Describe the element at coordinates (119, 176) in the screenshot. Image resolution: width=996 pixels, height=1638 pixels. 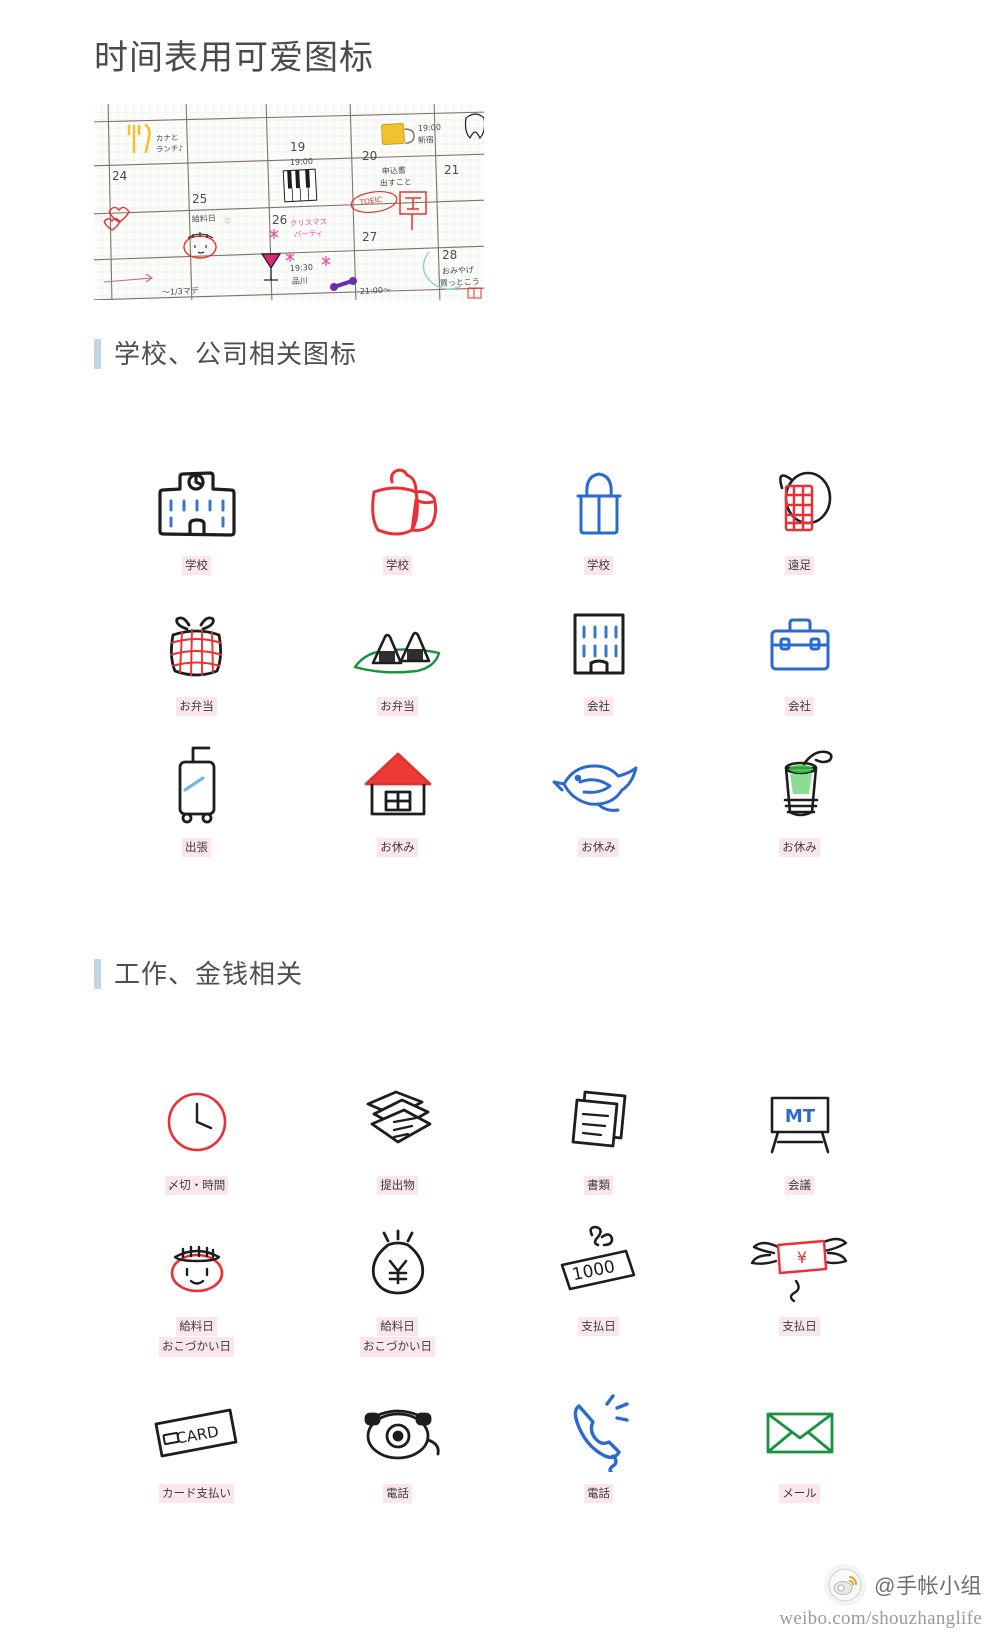
I see `svg-text: 24` at that location.